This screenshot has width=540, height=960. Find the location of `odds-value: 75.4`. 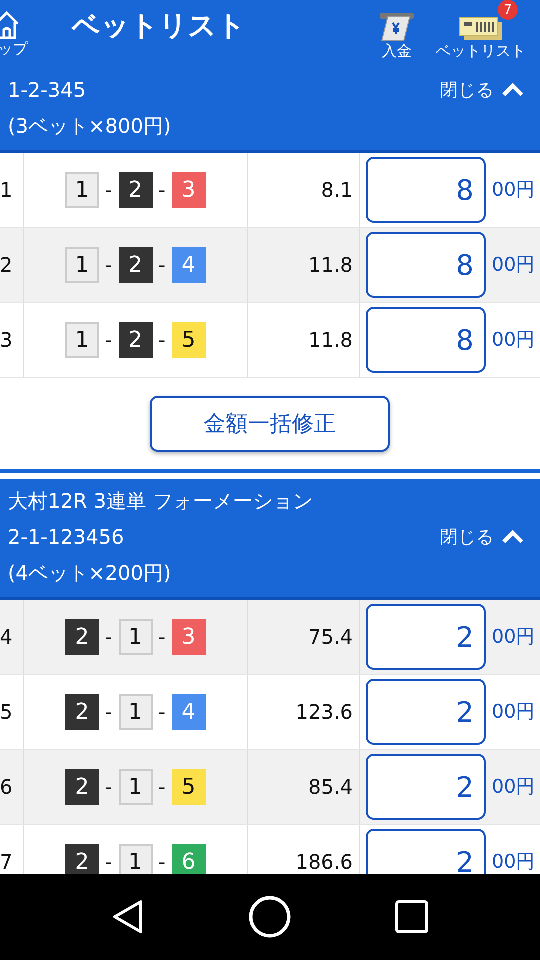

odds-value: 75.4 is located at coordinates (304, 637).